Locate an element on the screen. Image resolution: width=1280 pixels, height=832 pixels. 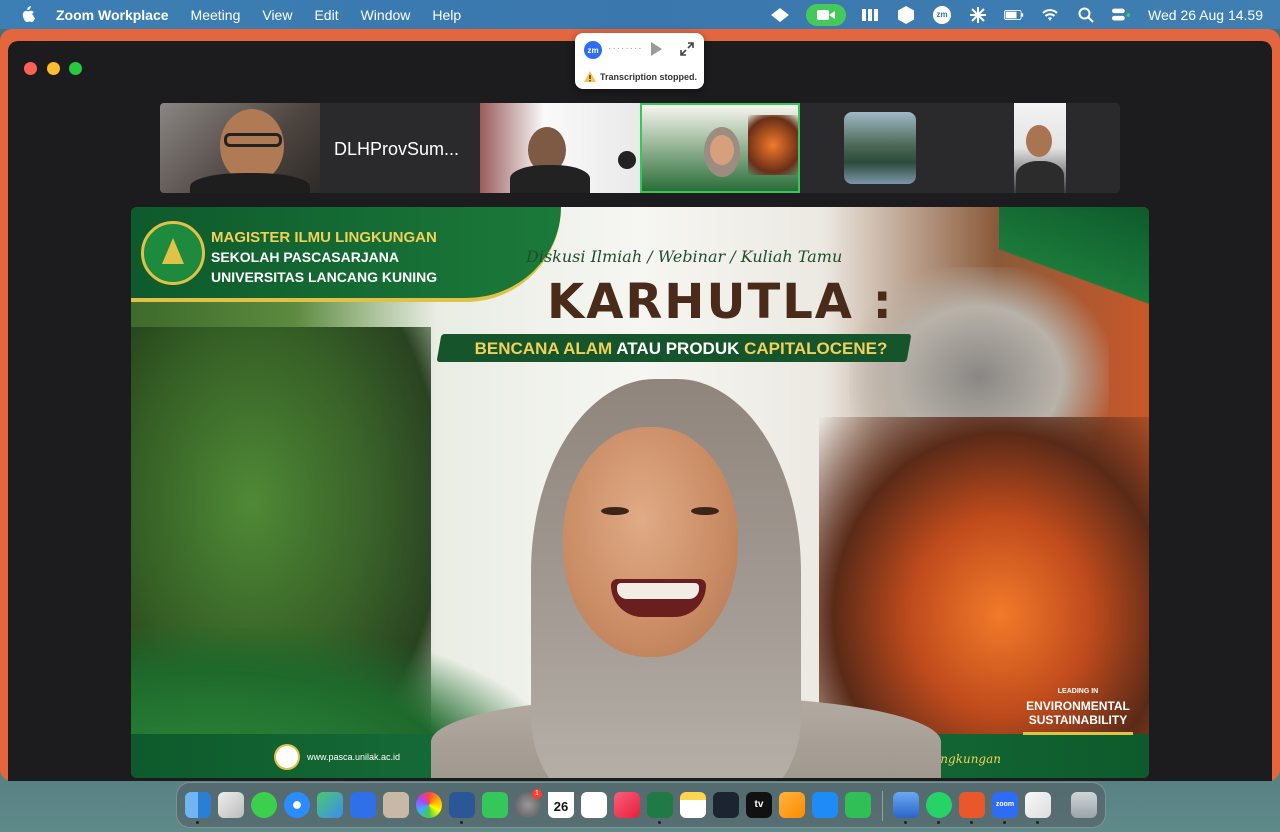
speaker-eye-right is located at coordinates (705, 511).